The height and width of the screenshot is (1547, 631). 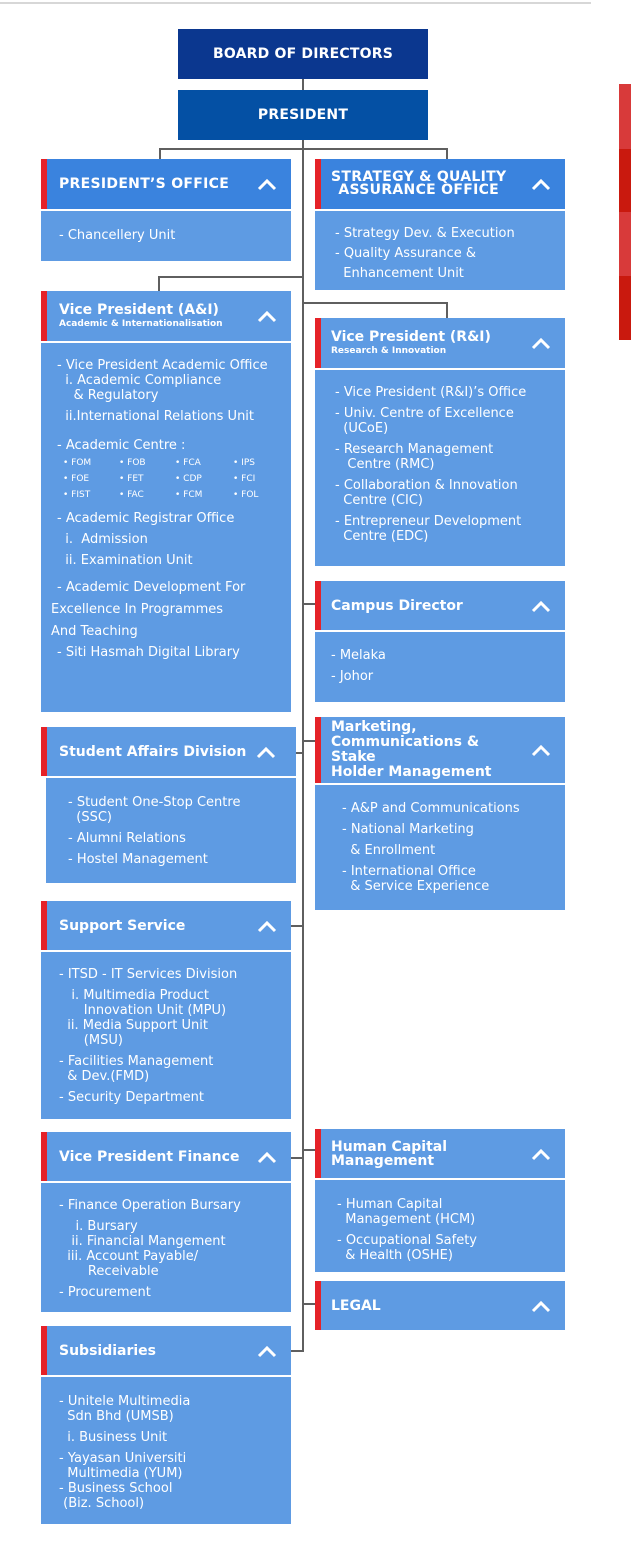 I want to click on list-item: & Service Experience, so click(x=416, y=886).